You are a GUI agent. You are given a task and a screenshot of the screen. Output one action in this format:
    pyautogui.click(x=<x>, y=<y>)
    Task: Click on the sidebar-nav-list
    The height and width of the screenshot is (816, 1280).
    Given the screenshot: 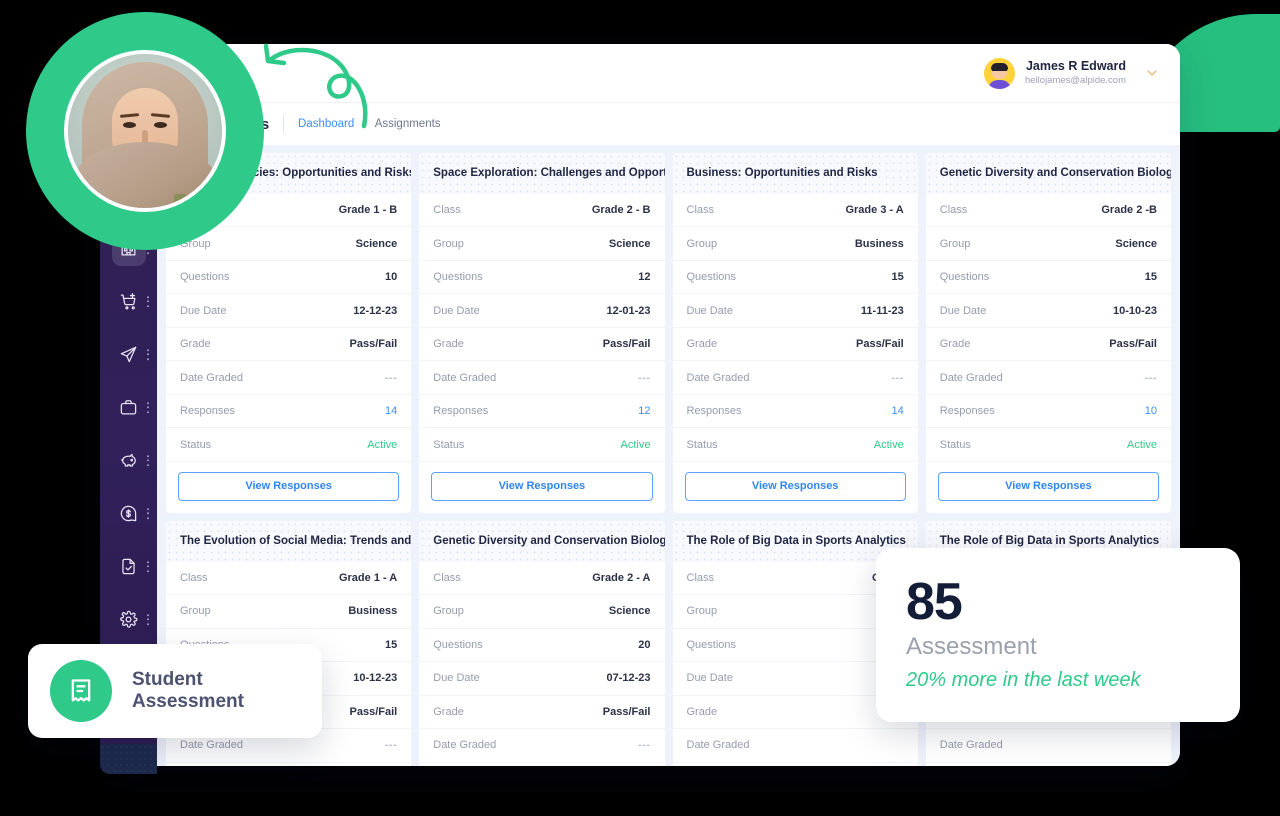 What is the action you would take?
    pyautogui.click(x=128, y=434)
    